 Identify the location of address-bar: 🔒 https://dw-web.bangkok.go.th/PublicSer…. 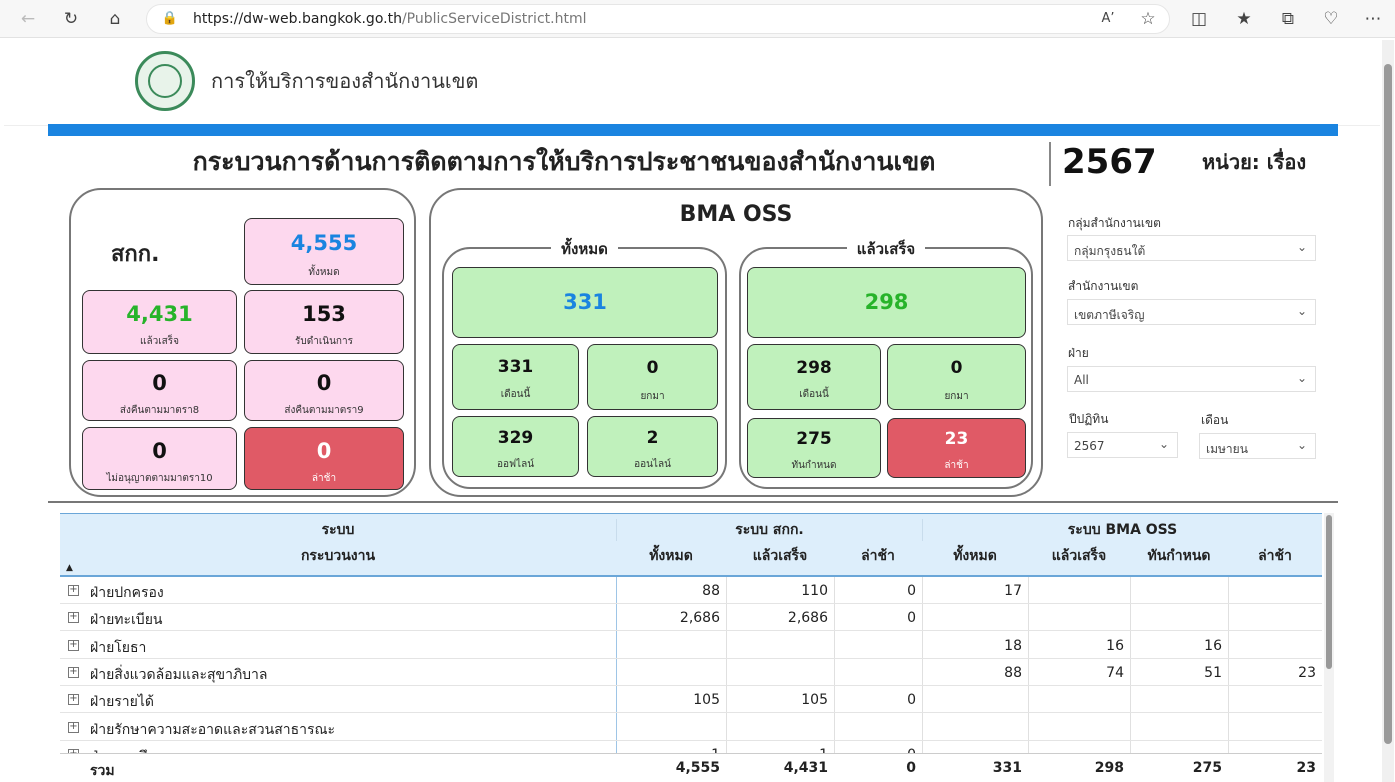
(658, 19).